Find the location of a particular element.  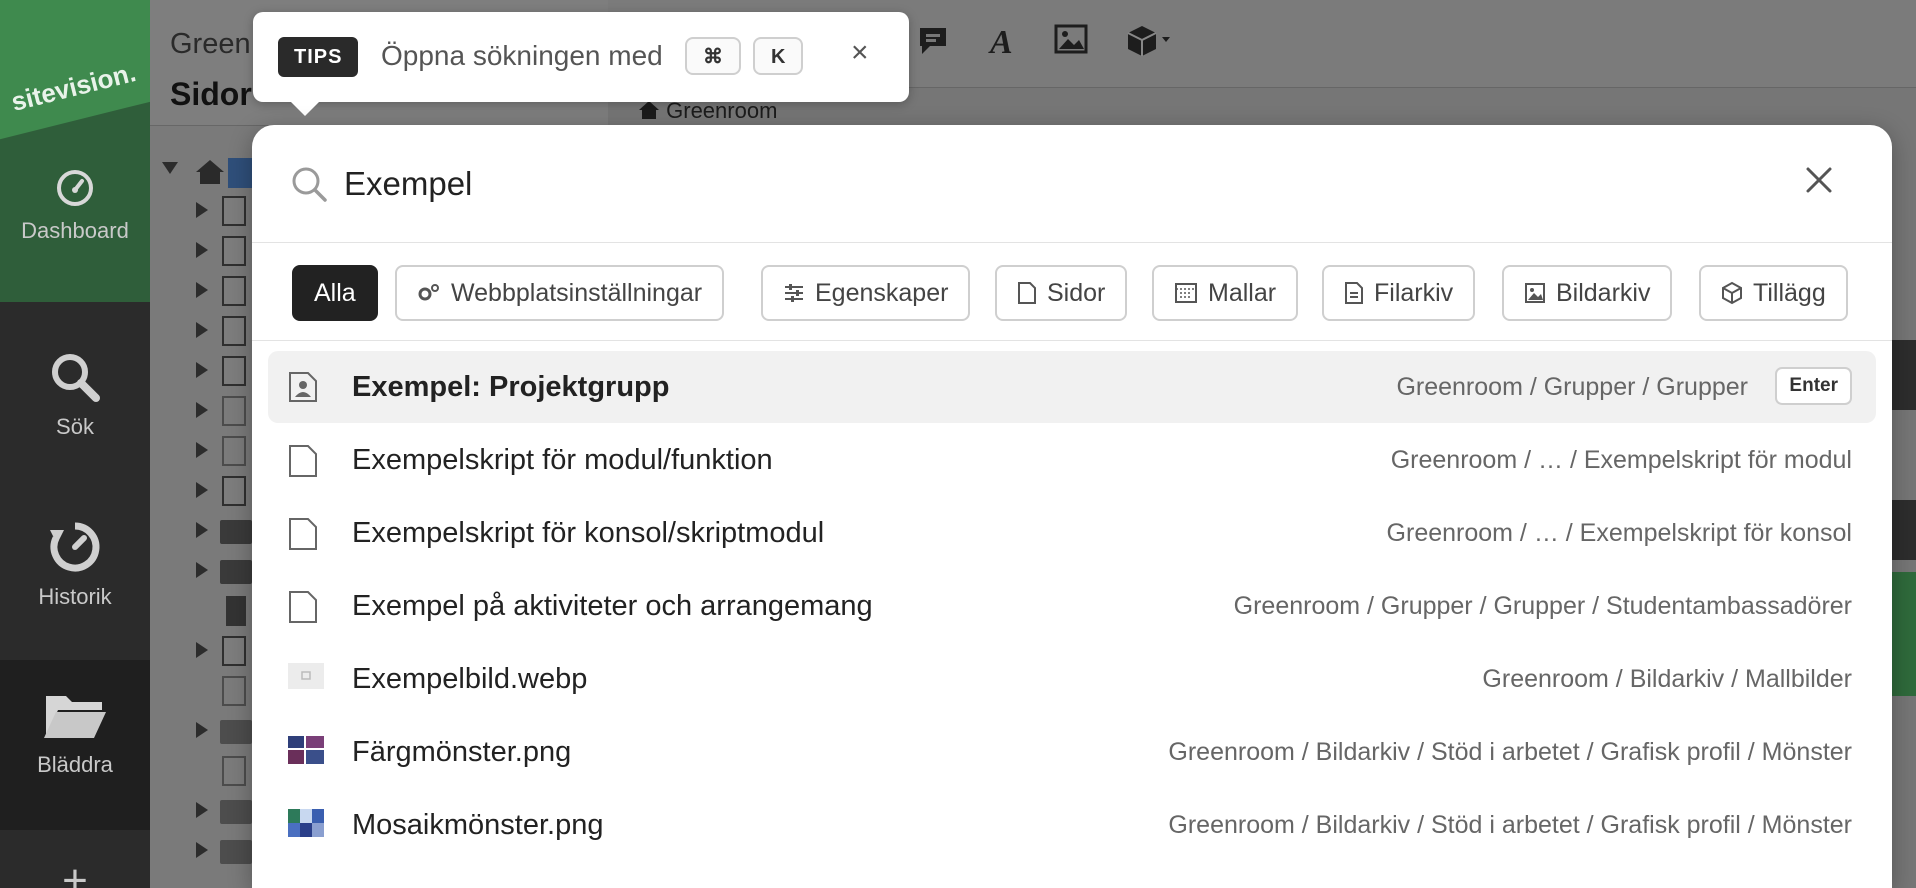

nav-dashboard: Dashboard is located at coordinates (75, 206).